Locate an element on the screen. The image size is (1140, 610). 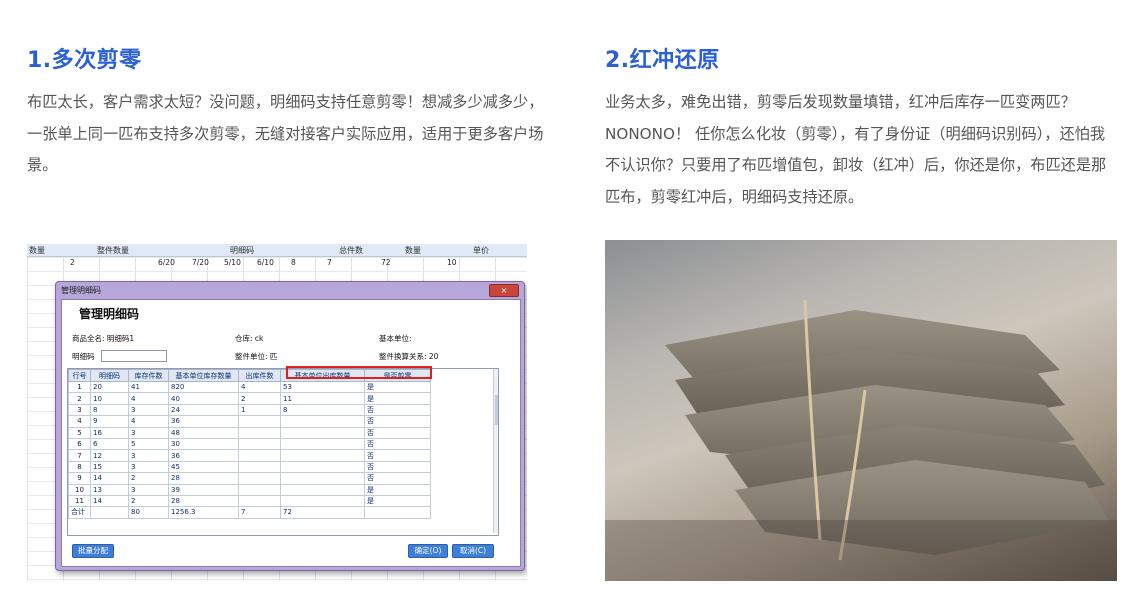
table-cell: 16 is located at coordinates (109, 432).